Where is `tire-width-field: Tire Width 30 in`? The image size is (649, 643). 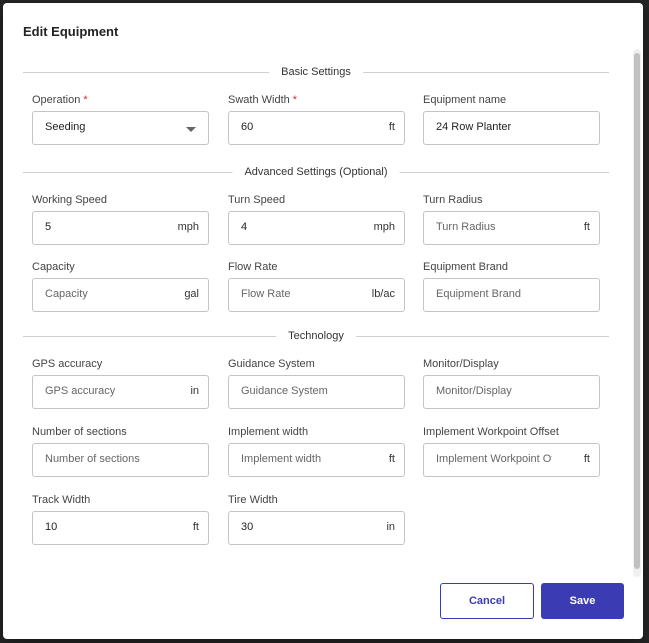
tire-width-field: Tire Width 30 in is located at coordinates (316, 519).